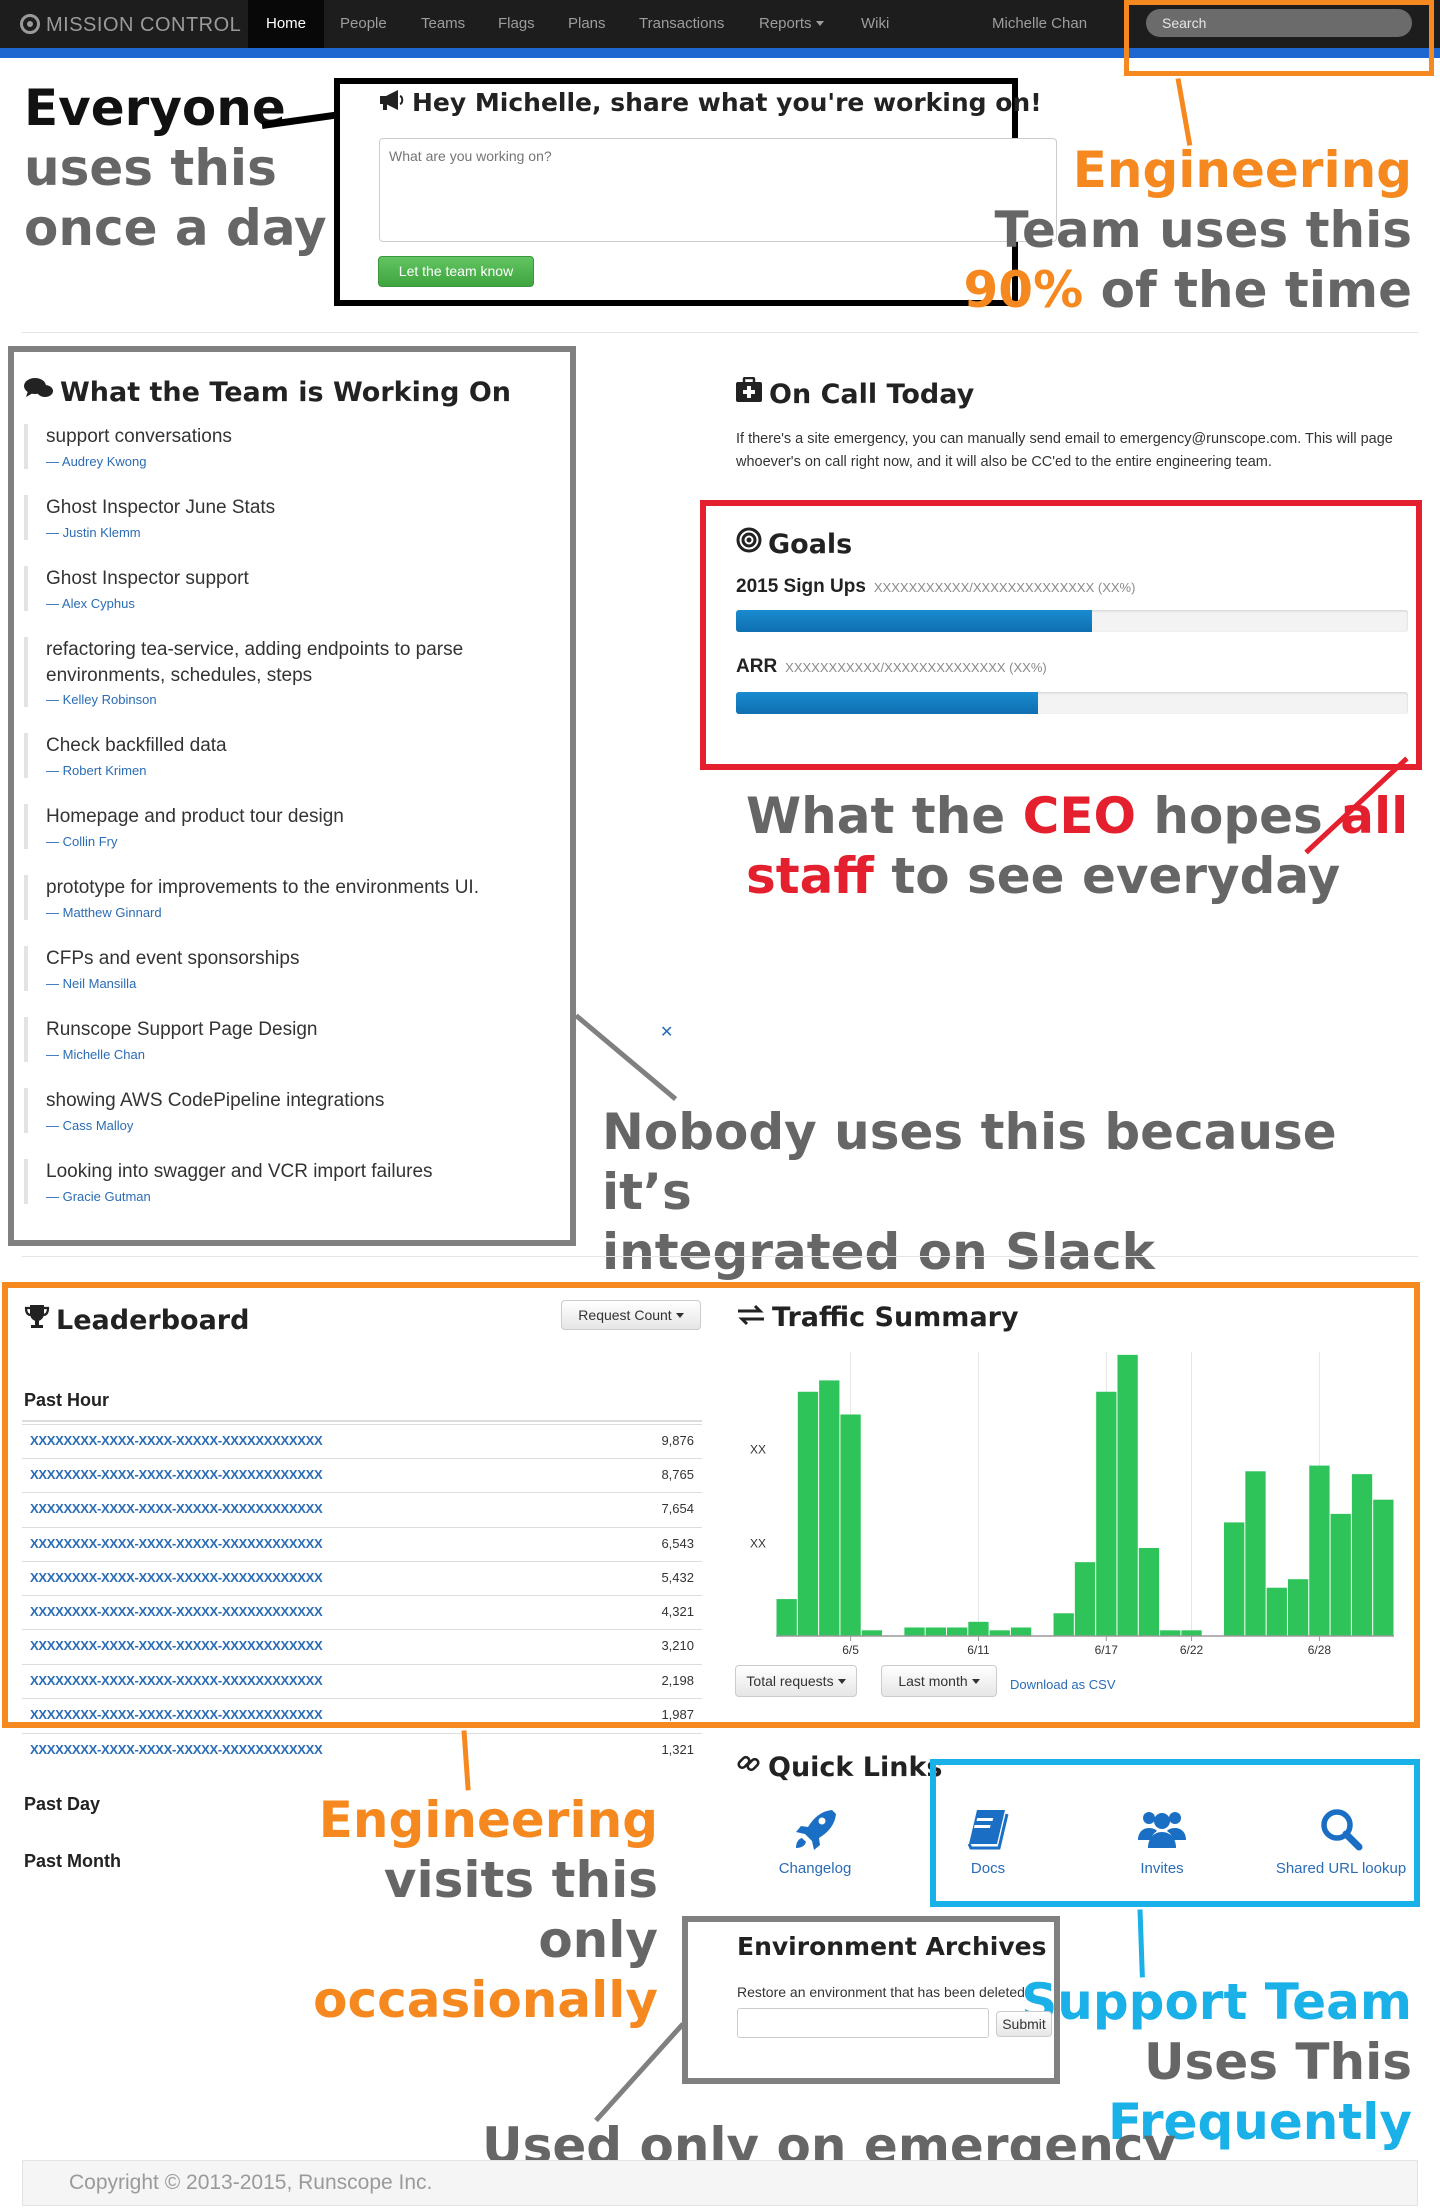  What do you see at coordinates (130, 24) in the screenshot?
I see `brand-logo: MISSION CONTROL` at bounding box center [130, 24].